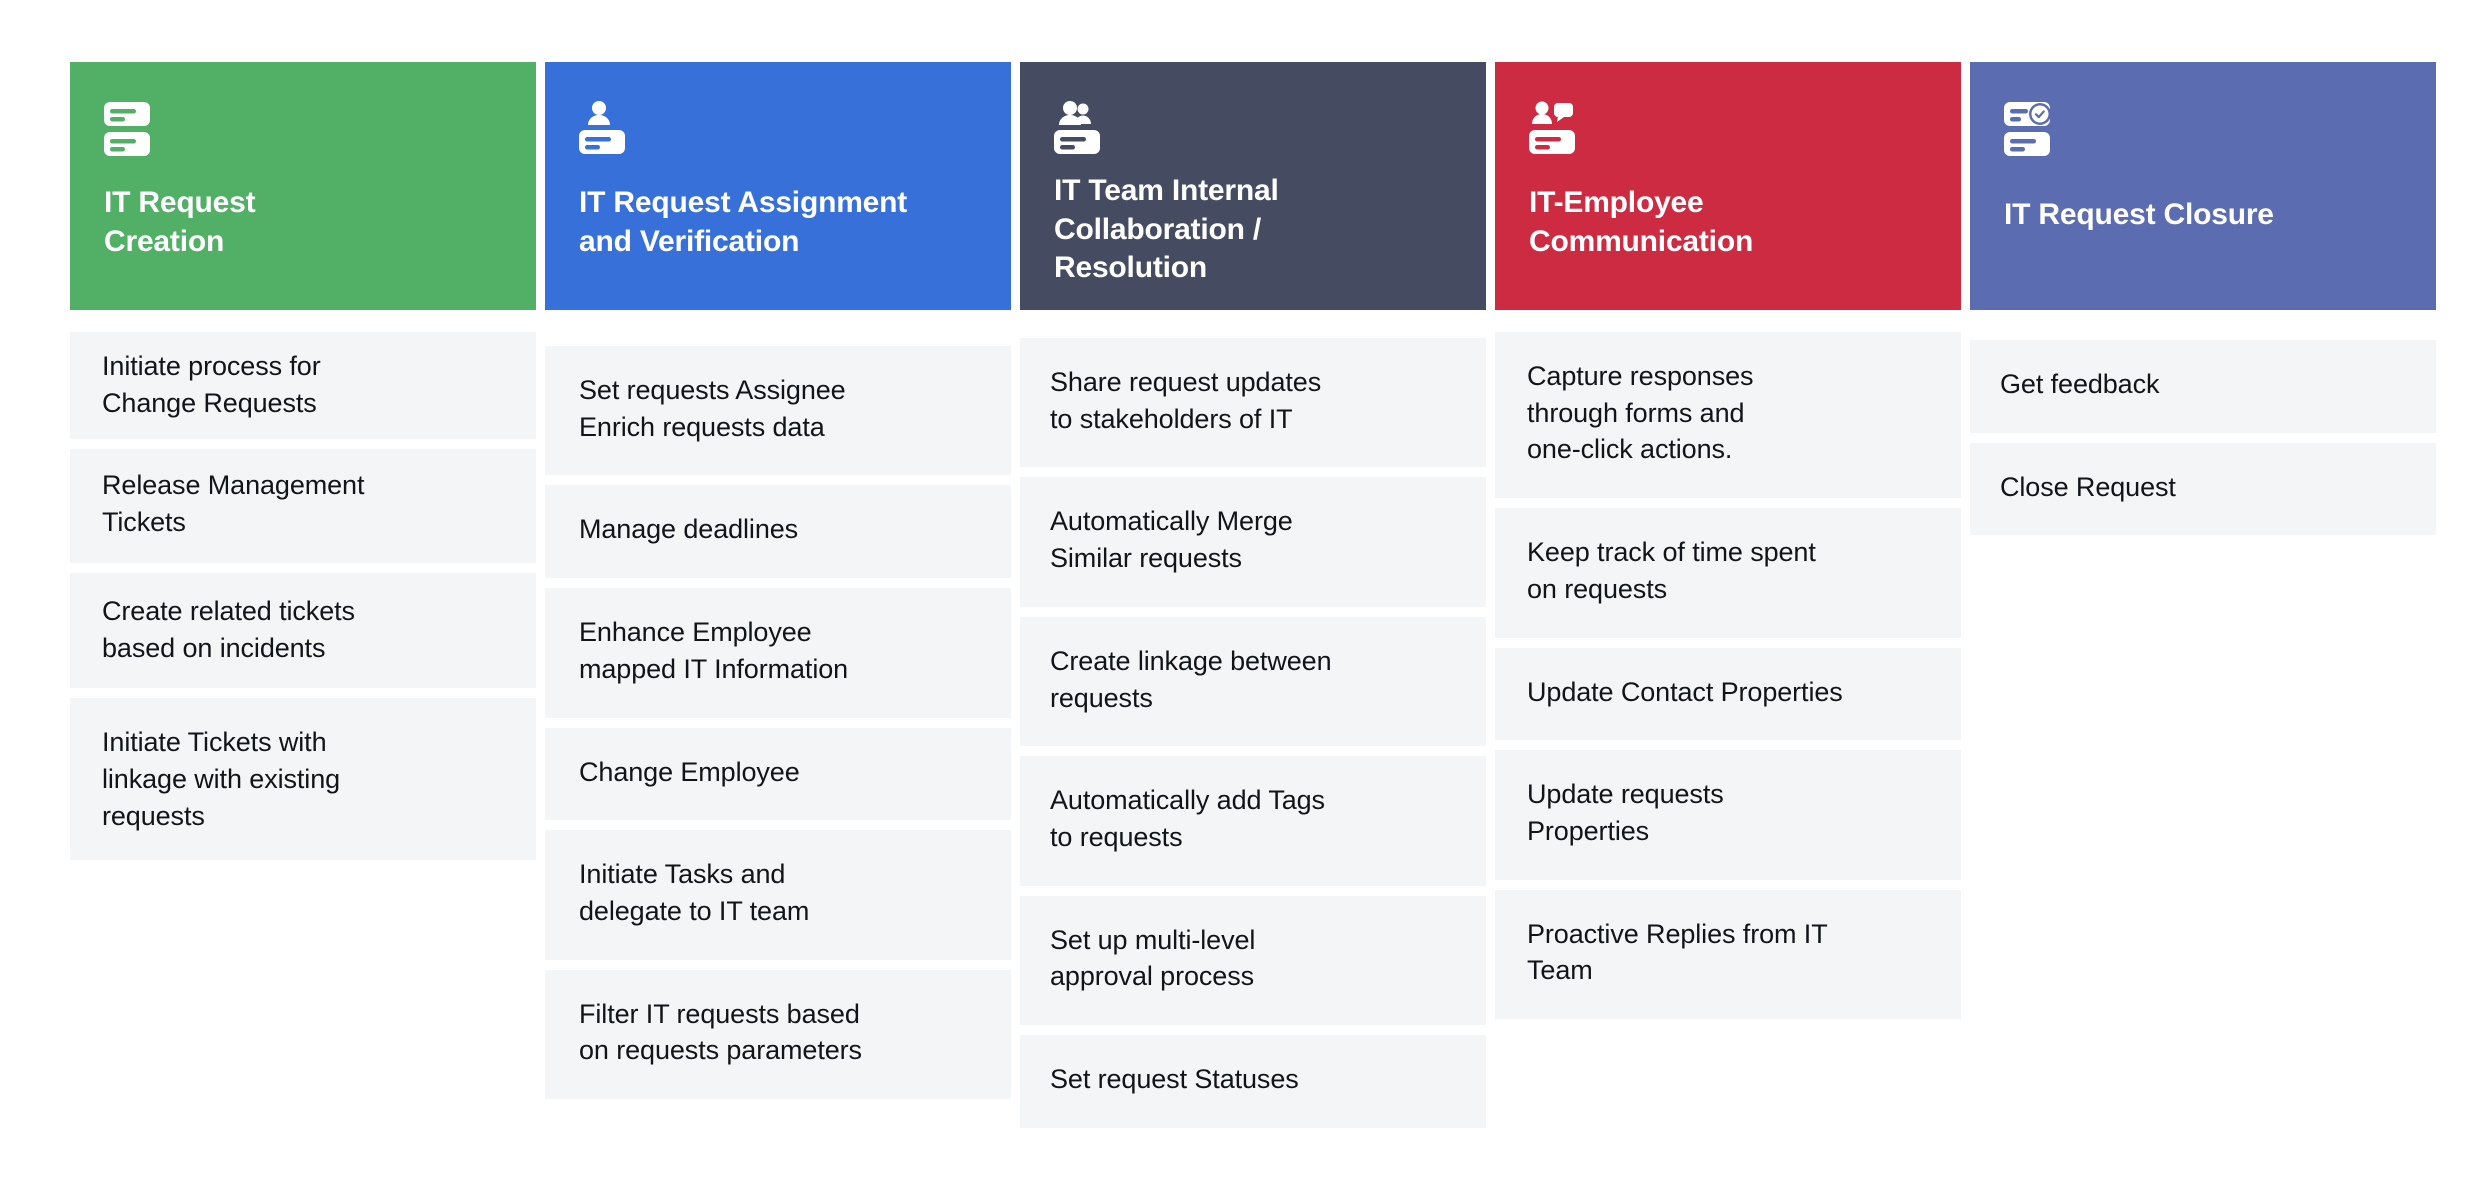 This screenshot has width=2470, height=1186. I want to click on list-item: Initiate process for Change Requests, so click(303, 386).